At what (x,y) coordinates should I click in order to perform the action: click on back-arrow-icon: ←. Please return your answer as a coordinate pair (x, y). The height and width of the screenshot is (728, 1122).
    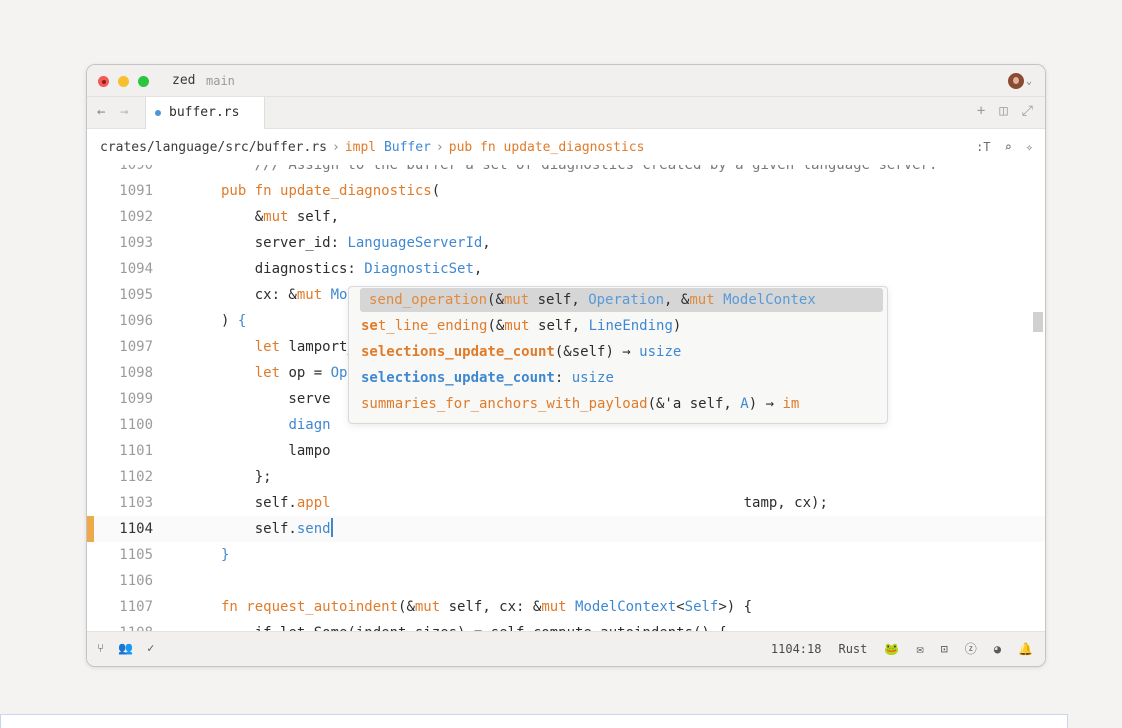
    Looking at the image, I should click on (101, 112).